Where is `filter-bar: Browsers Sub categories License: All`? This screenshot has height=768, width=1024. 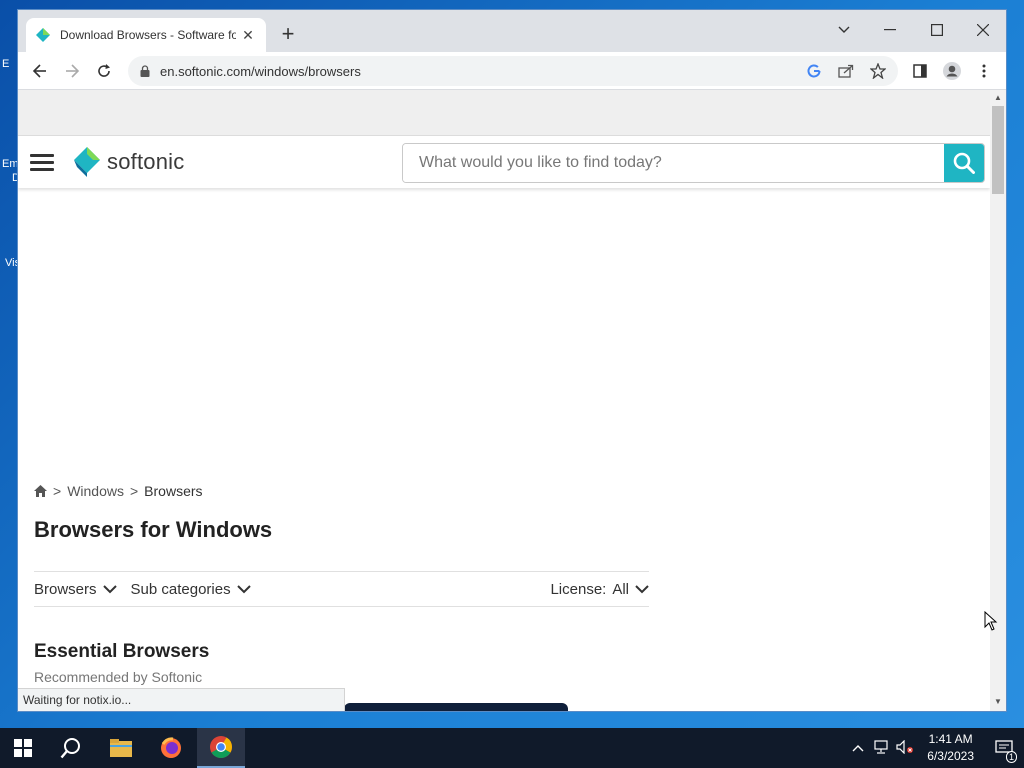 filter-bar: Browsers Sub categories License: All is located at coordinates (341, 589).